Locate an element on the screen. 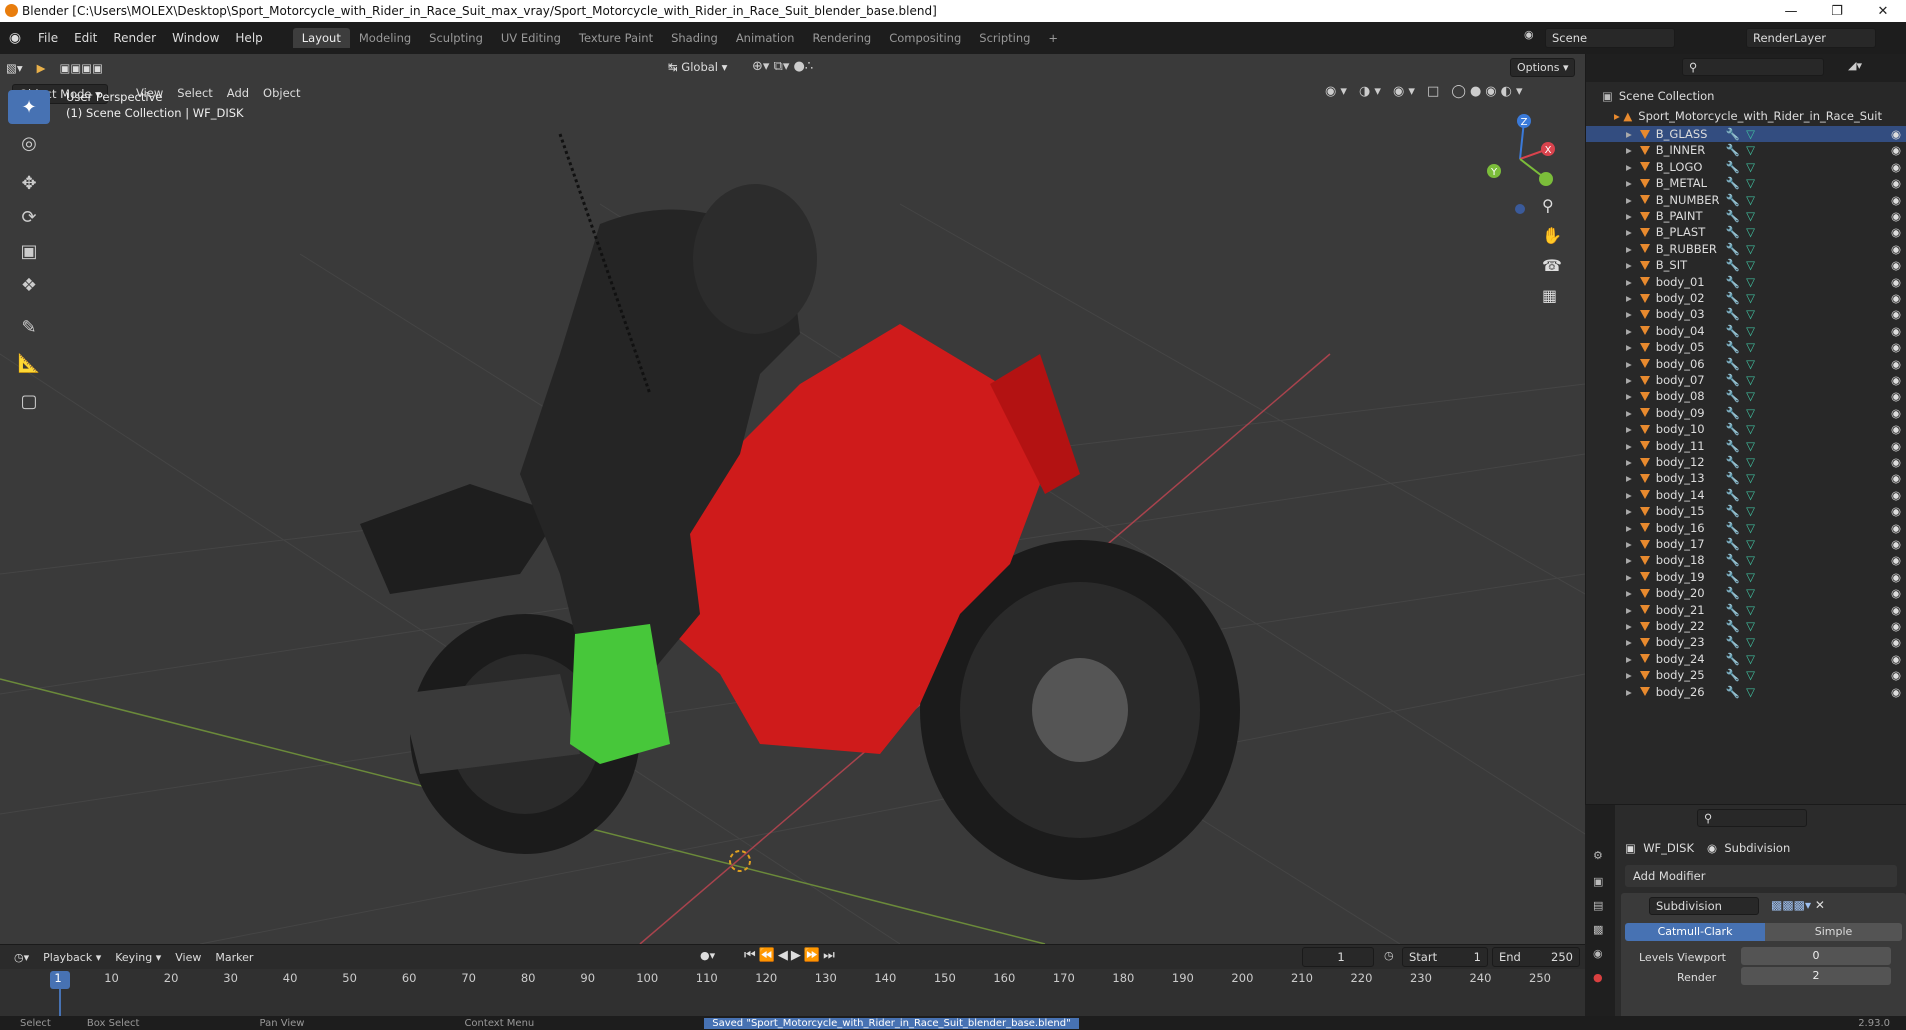 The image size is (1906, 1030). outliner-item: ▸ body_24 🔧 ▽ ◉ is located at coordinates (1746, 659).